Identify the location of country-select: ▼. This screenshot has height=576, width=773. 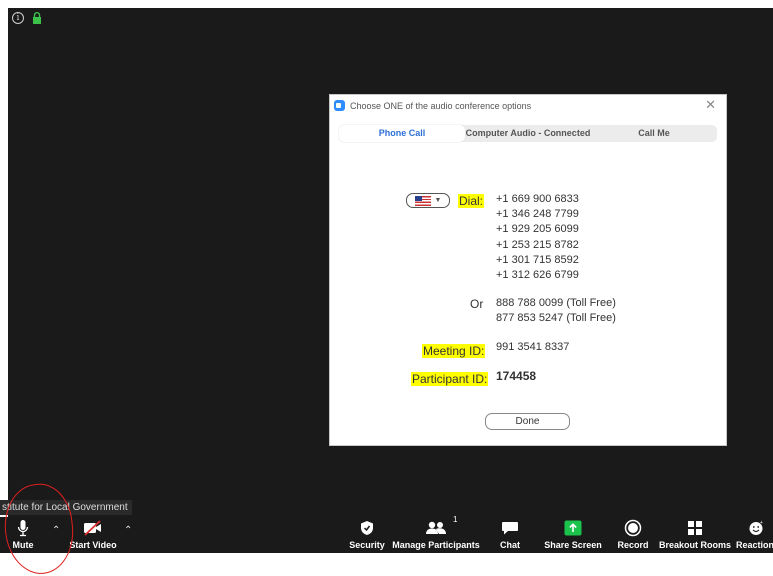
(428, 200).